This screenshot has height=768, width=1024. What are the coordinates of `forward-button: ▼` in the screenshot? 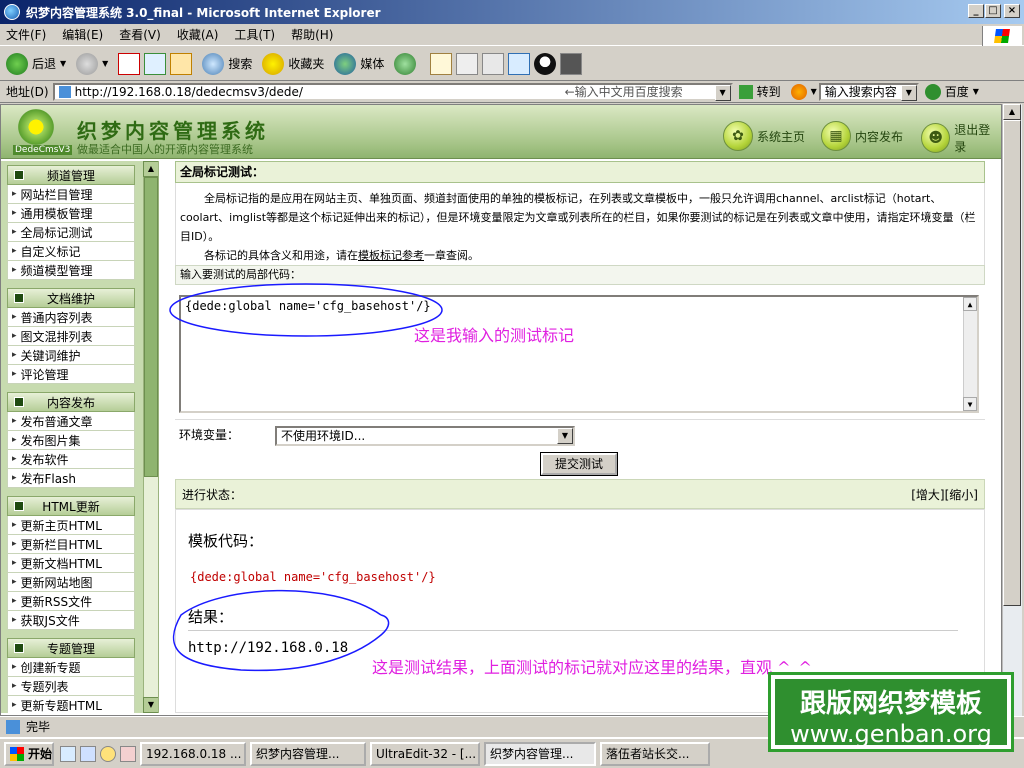 It's located at (92, 63).